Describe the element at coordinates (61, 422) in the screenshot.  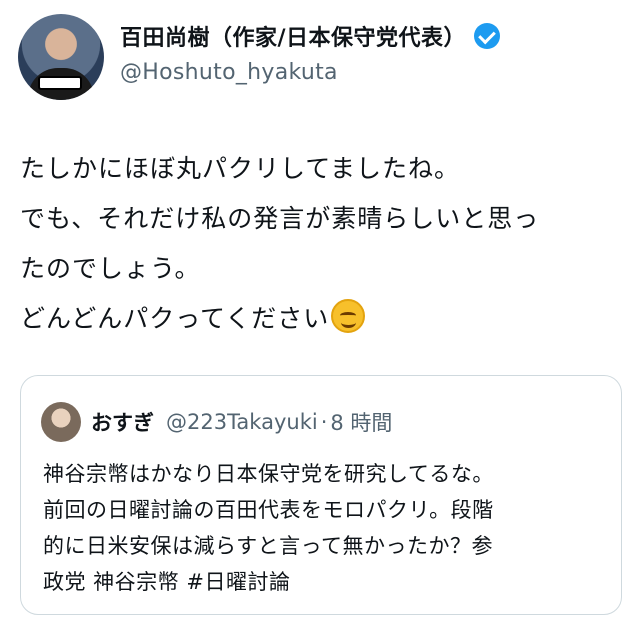
I see `quoted-avatar` at that location.